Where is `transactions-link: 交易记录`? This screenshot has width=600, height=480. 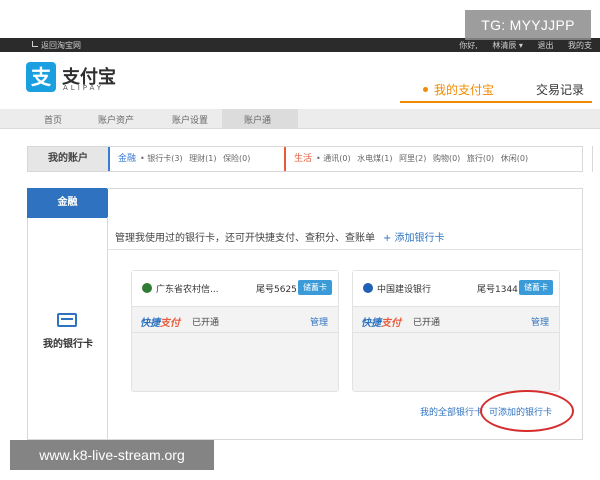 transactions-link: 交易记录 is located at coordinates (560, 89).